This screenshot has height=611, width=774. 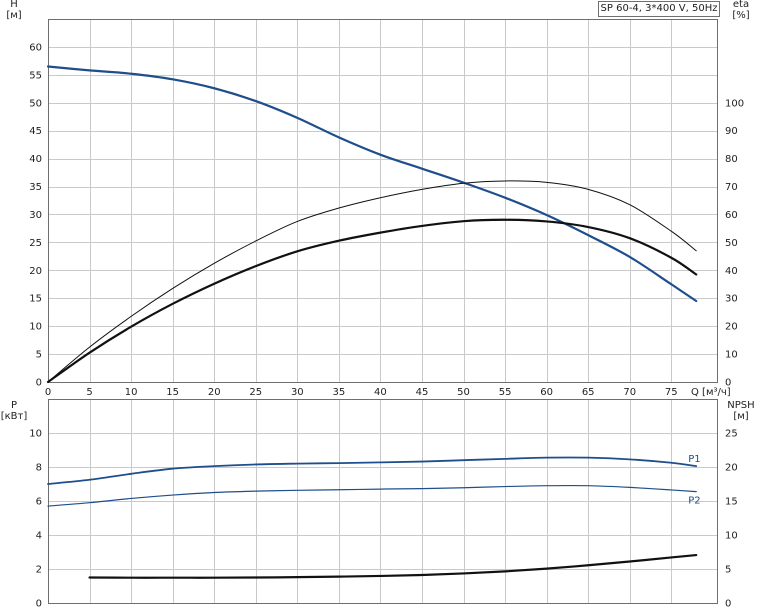 I want to click on x-tick-label: 55, so click(x=505, y=392).